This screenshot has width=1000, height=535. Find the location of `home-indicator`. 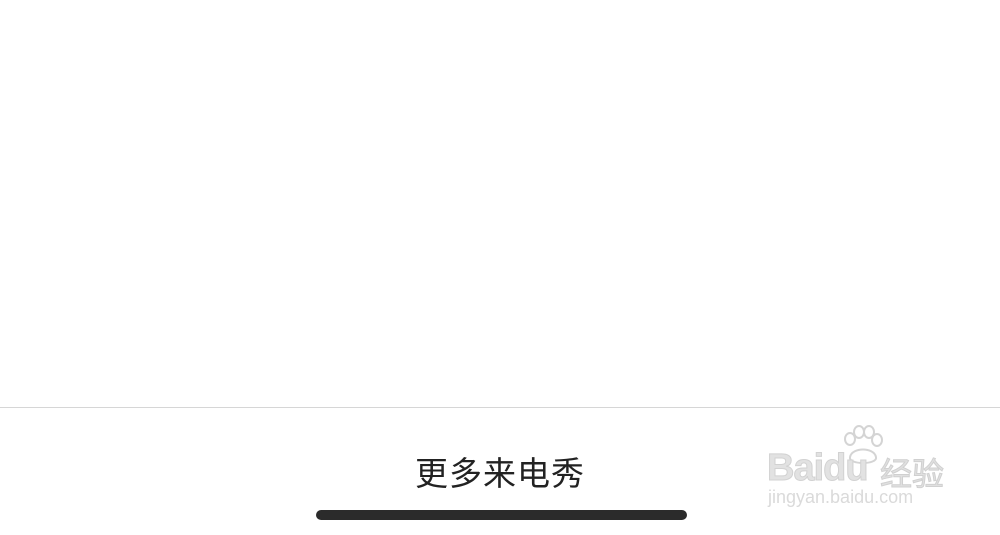

home-indicator is located at coordinates (501, 515).